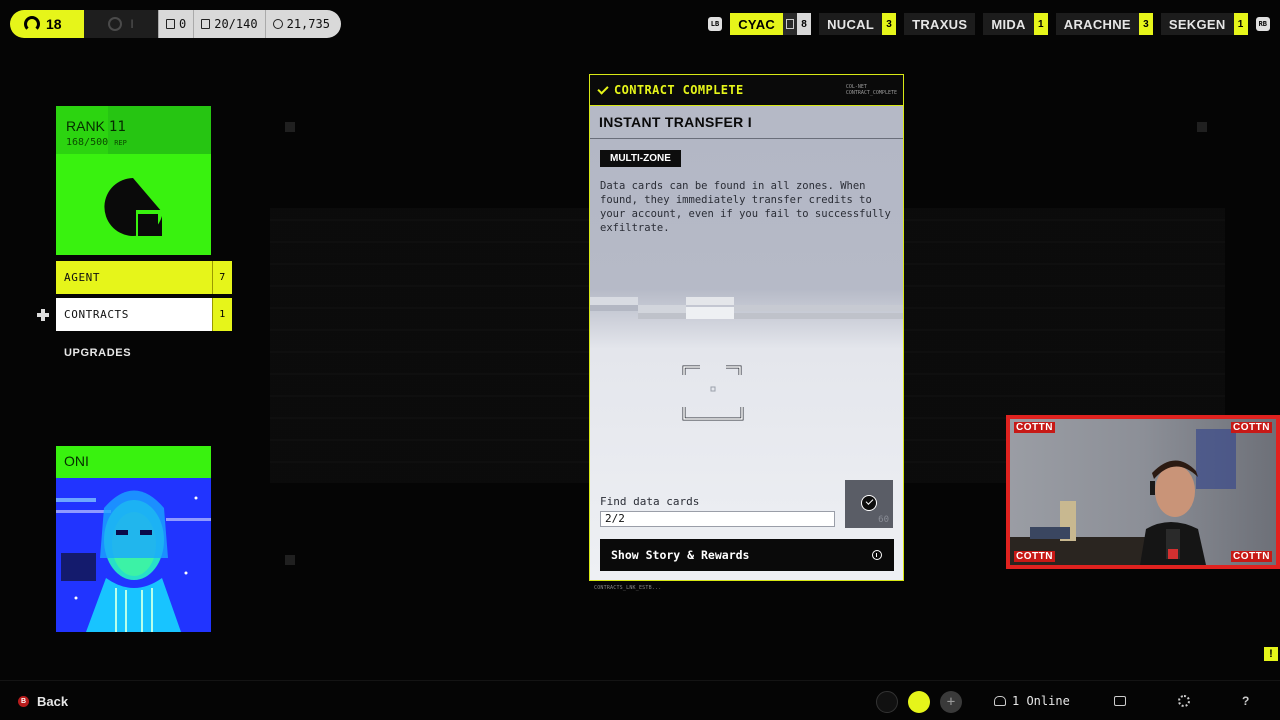 Image resolution: width=1280 pixels, height=720 pixels. I want to click on objective-label: Find data cards, so click(650, 501).